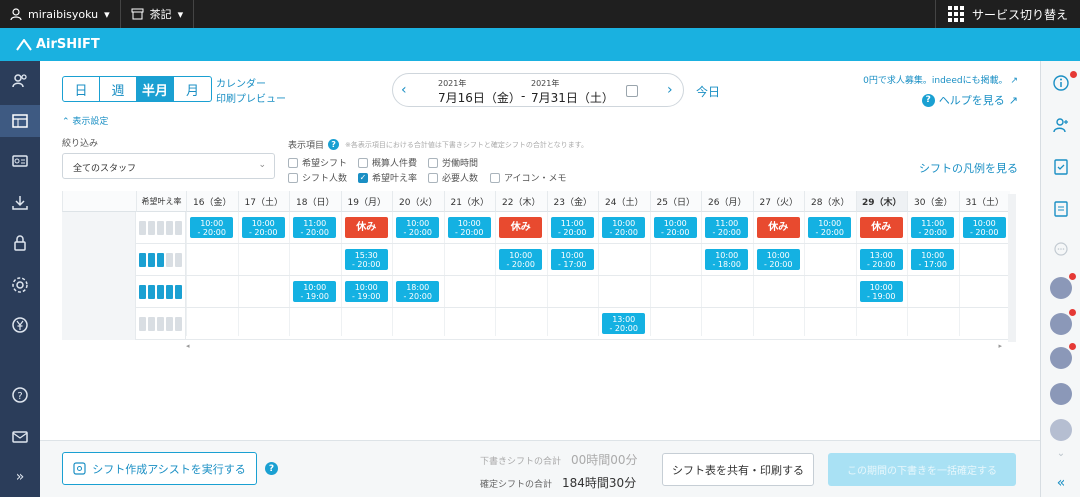 The image size is (1080, 497). What do you see at coordinates (158, 14) in the screenshot?
I see `store-menu: 茶記 ▾` at bounding box center [158, 14].